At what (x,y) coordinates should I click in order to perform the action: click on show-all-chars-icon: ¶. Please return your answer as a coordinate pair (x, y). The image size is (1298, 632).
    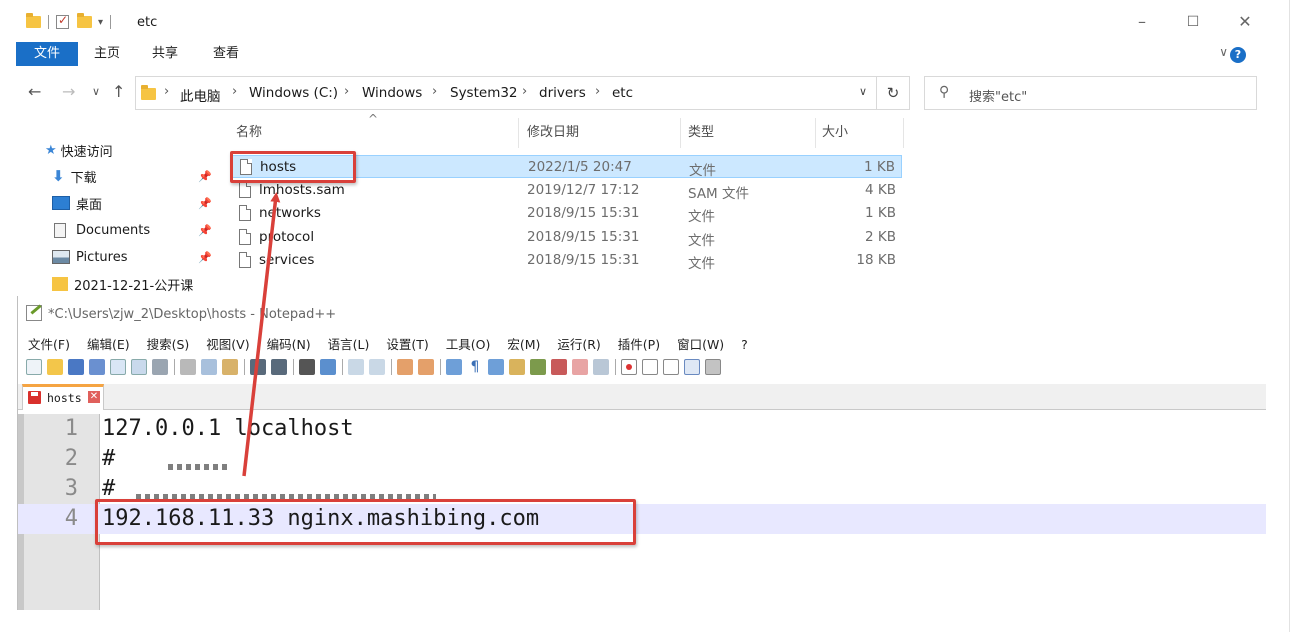
    Looking at the image, I should click on (475, 367).